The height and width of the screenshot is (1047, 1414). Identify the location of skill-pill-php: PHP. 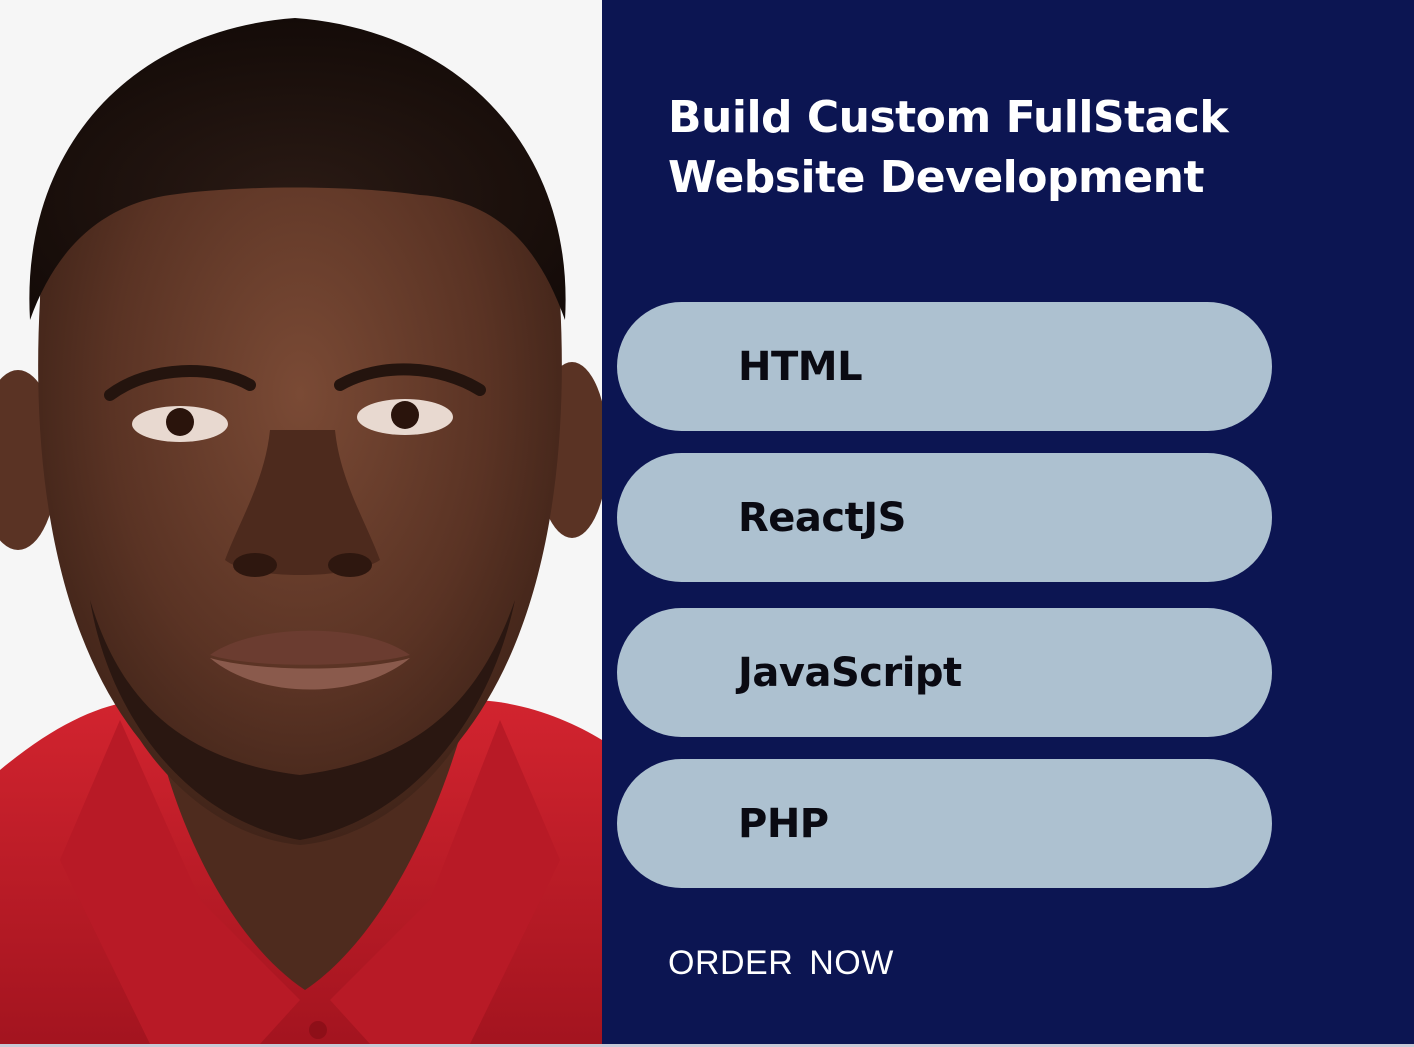
(944, 823).